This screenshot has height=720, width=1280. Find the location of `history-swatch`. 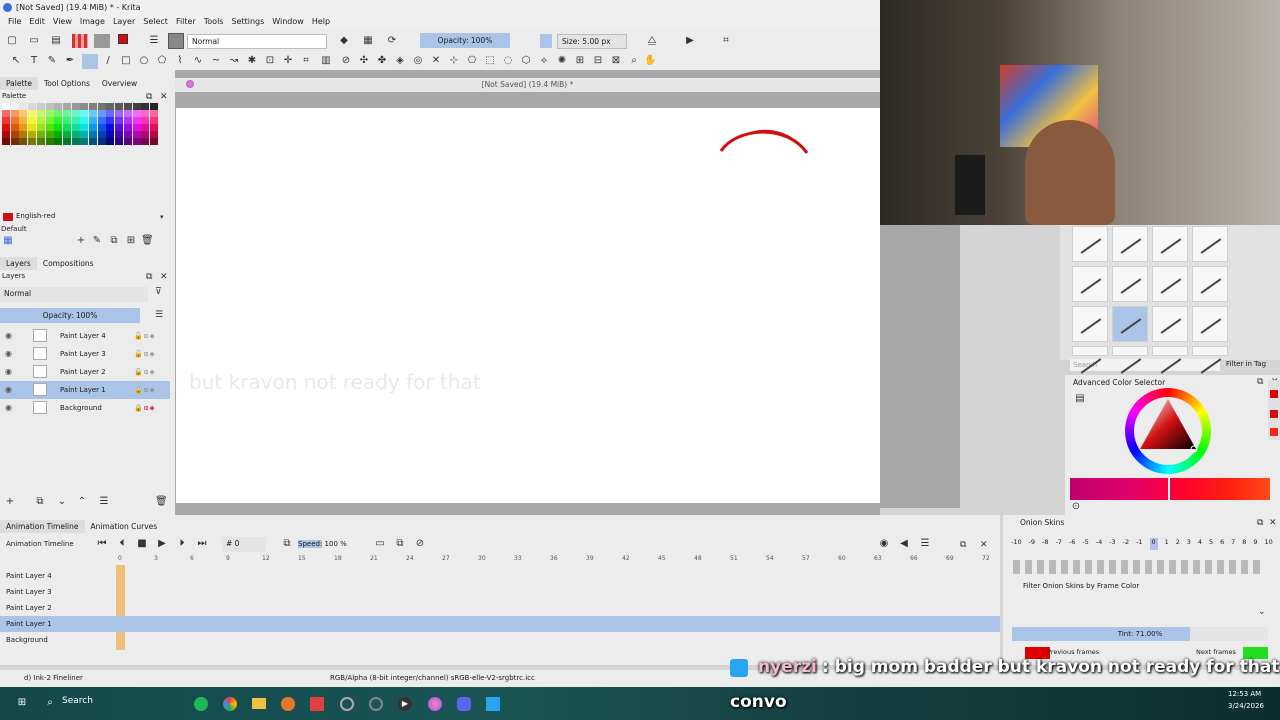

history-swatch is located at coordinates (1274, 414).